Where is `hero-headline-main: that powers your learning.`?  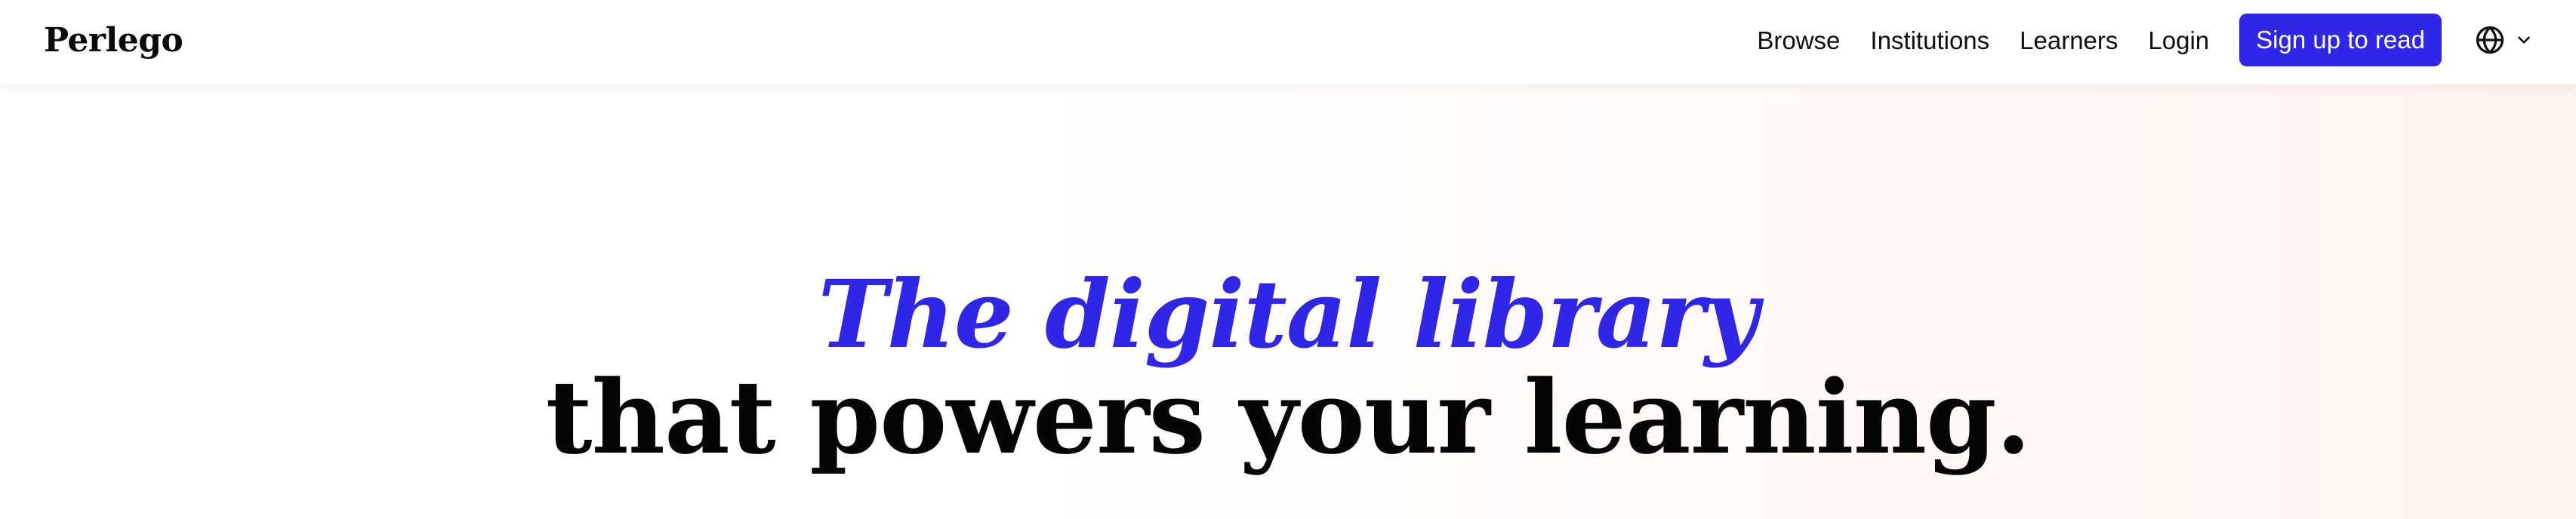
hero-headline-main: that powers your learning. is located at coordinates (1288, 417).